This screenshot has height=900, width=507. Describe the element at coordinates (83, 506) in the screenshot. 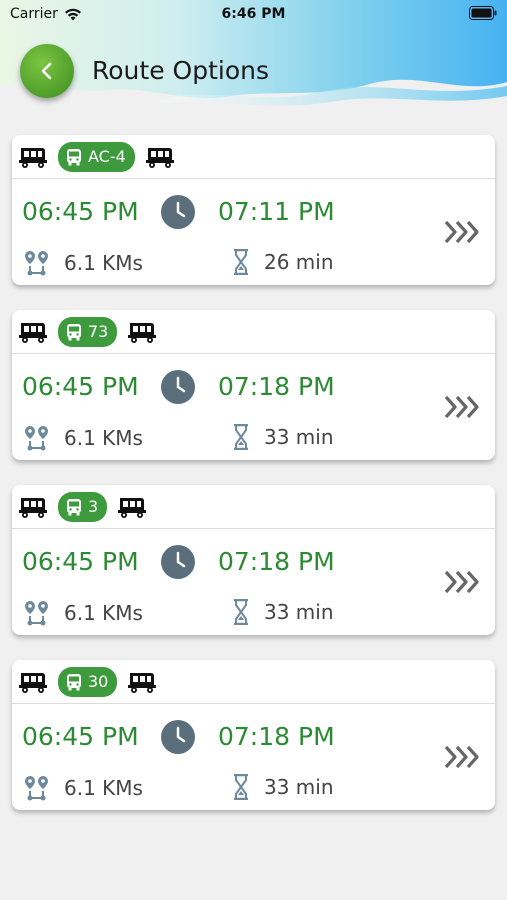

I see `bus-route-badge: 3` at that location.